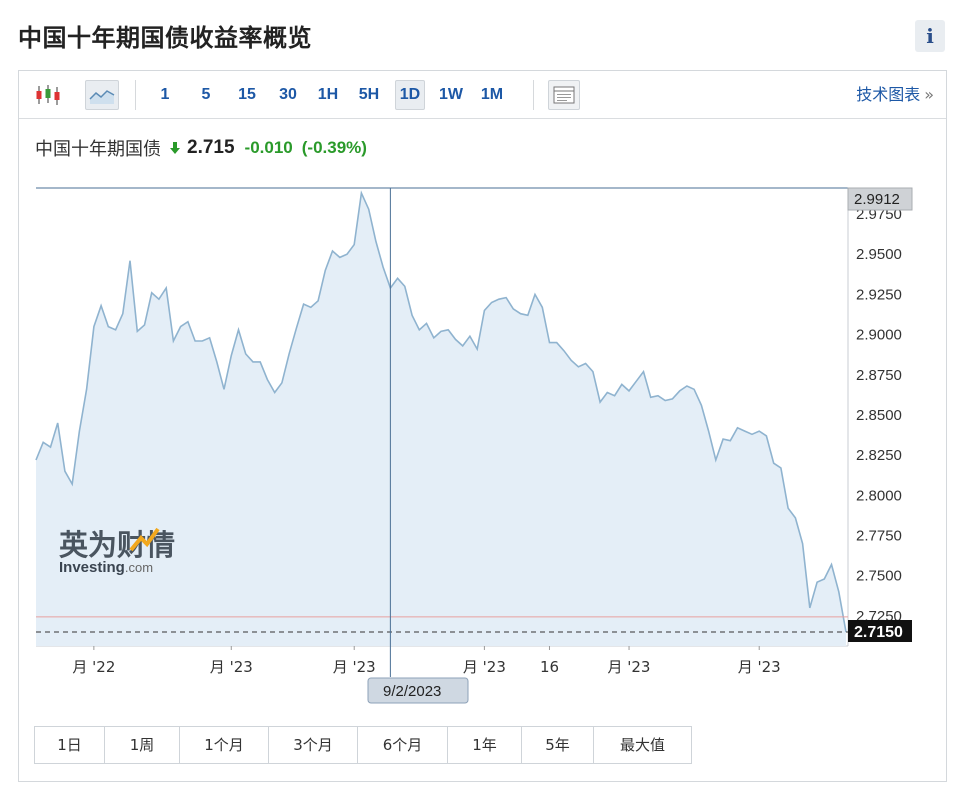 This screenshot has height=789, width=960. Describe the element at coordinates (878, 632) in the screenshot. I see `last-value-label: 2.7150` at that location.